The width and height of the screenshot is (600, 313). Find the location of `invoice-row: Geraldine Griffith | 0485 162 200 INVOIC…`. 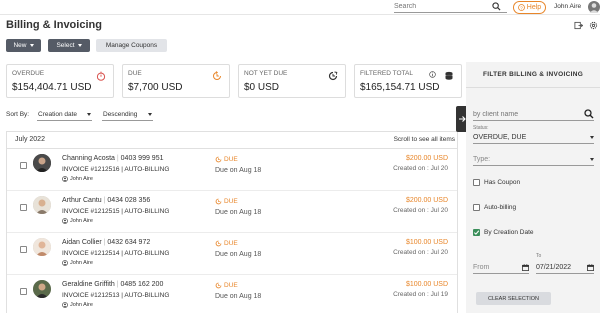

invoice-row: Geraldine Griffith | 0485 162 200 INVOIC… is located at coordinates (232, 294).